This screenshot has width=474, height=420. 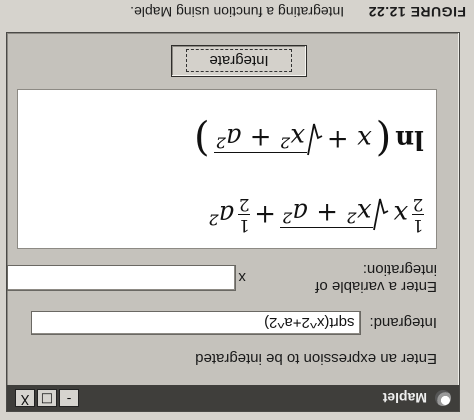 What do you see at coordinates (265, 214) in the screenshot?
I see `plus-sign-1: +` at bounding box center [265, 214].